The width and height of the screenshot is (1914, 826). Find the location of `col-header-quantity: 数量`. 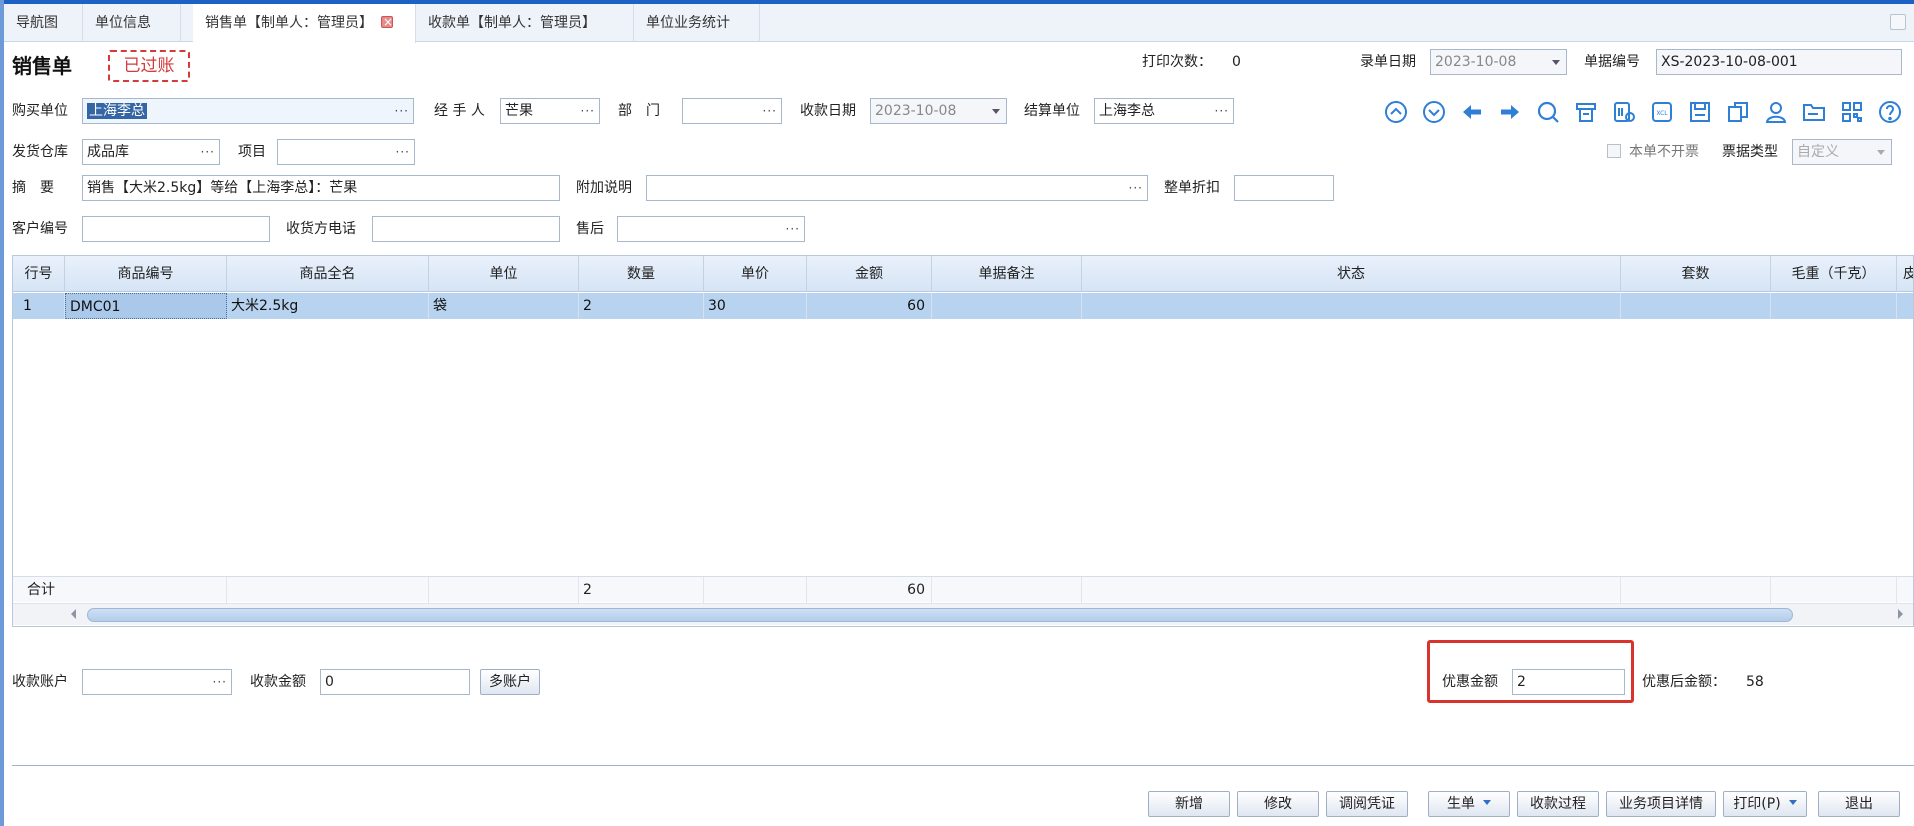

col-header-quantity: 数量 is located at coordinates (641, 274).